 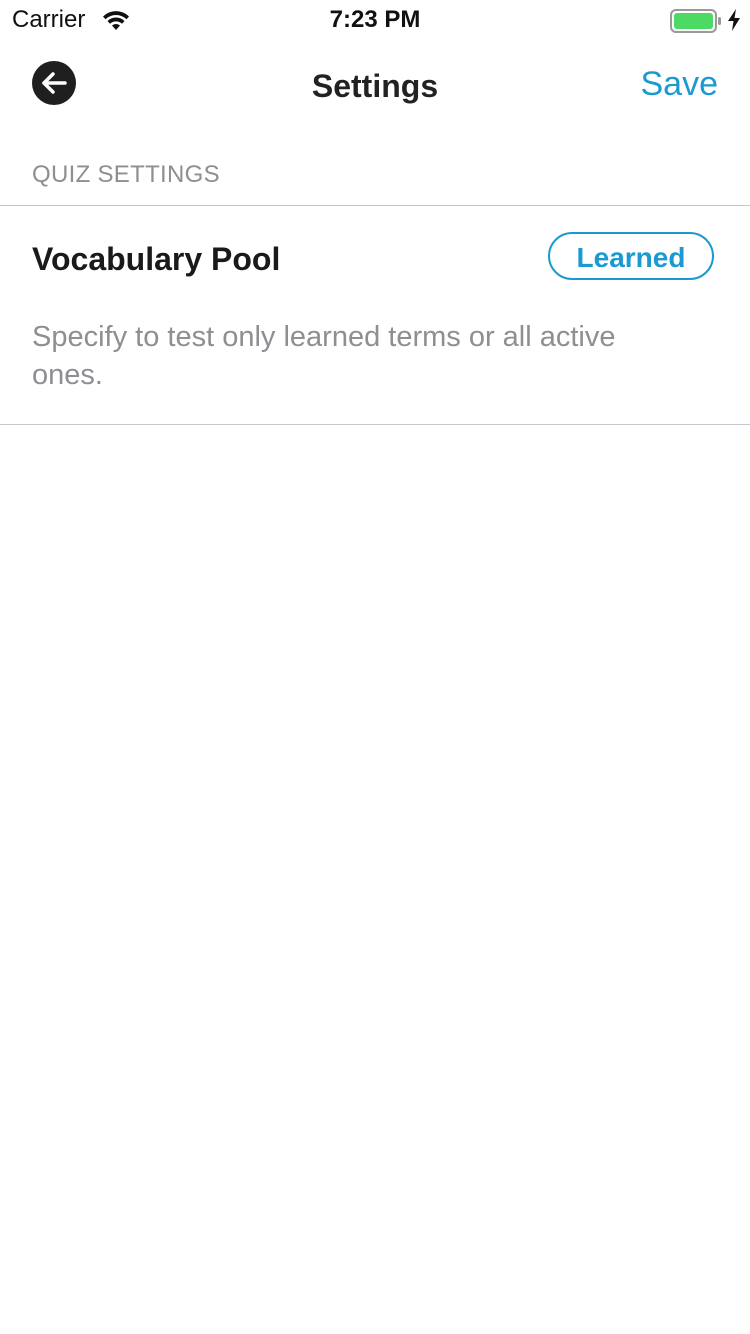 What do you see at coordinates (734, 20) in the screenshot?
I see `charging-bolt-icon` at bounding box center [734, 20].